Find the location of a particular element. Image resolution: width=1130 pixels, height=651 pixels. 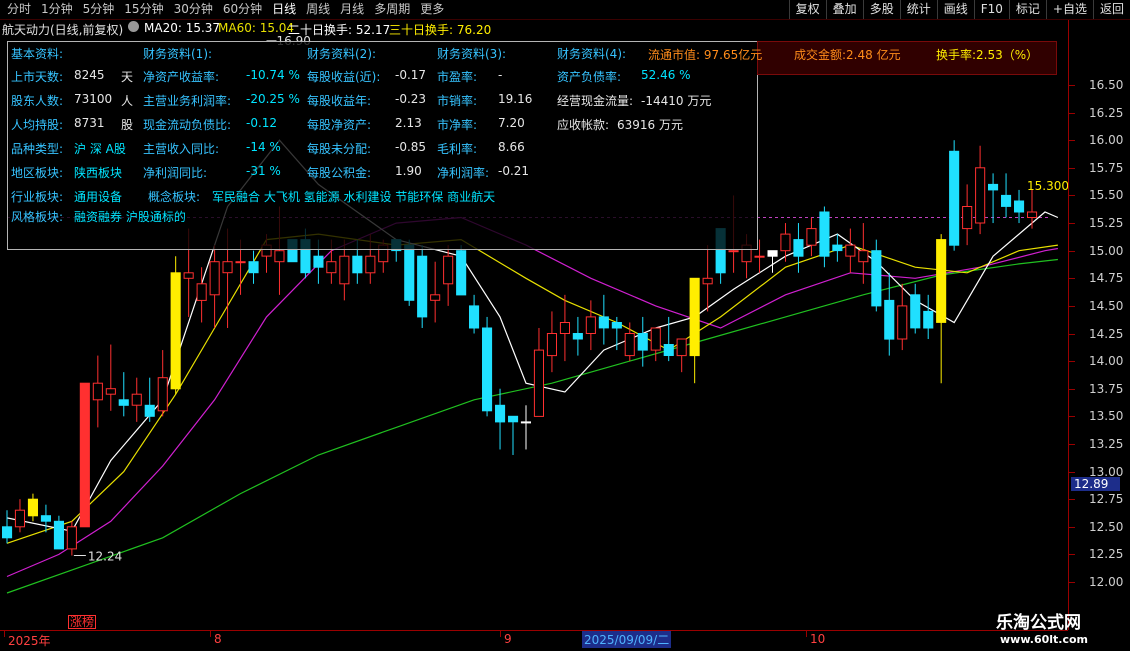

tool-button-4: 画线 is located at coordinates (955, 9).